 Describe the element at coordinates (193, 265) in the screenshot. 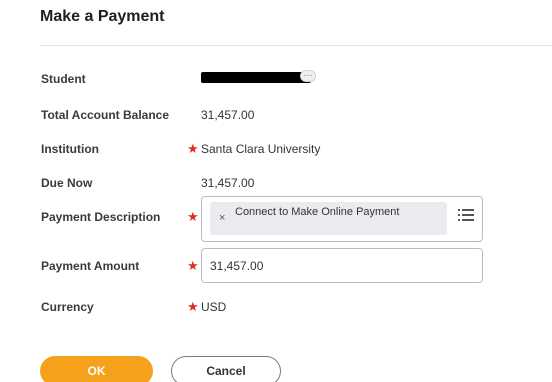

I see `payment-amount-required-icon: ★` at that location.